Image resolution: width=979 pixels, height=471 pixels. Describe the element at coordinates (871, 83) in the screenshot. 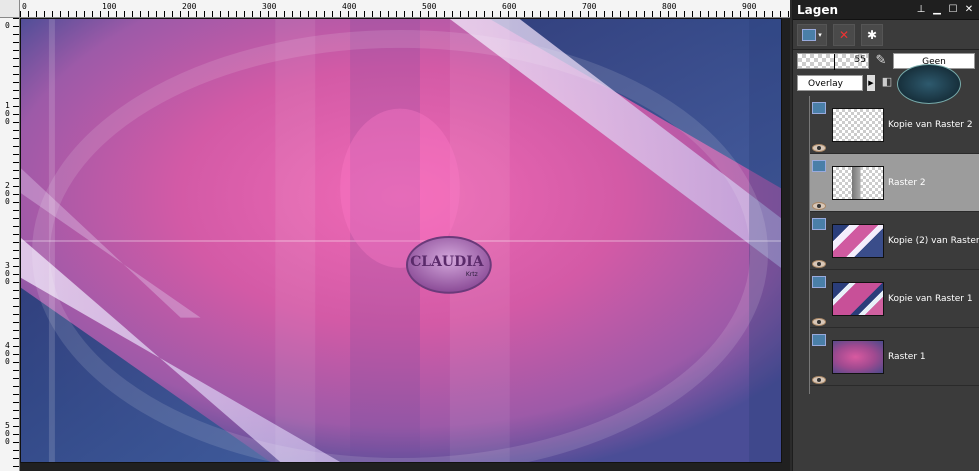

I see `chevron-right-icon: ▶` at that location.